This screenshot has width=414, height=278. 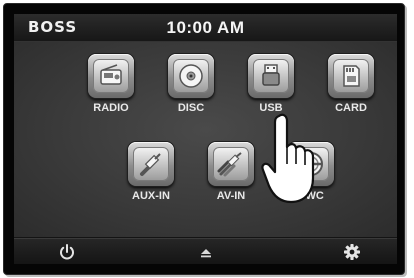 I want to click on card-button, so click(x=352, y=76).